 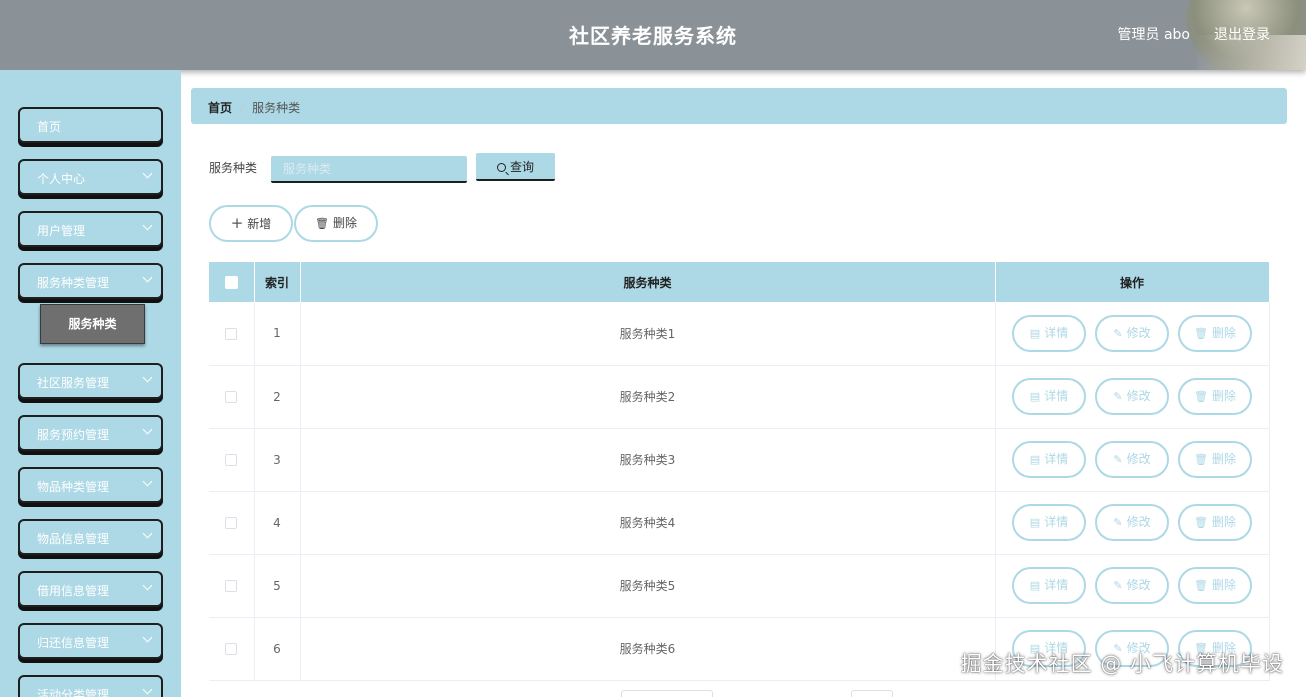 I want to click on sidebar-item-label: 服务种类管理, so click(x=73, y=283).